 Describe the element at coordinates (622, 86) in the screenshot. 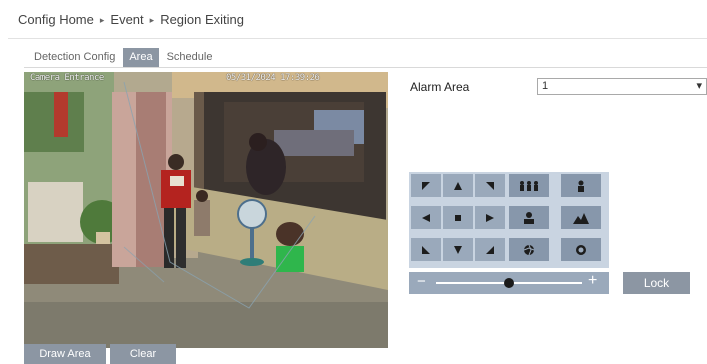

I see `alarm-area-select: 1 ▾` at that location.